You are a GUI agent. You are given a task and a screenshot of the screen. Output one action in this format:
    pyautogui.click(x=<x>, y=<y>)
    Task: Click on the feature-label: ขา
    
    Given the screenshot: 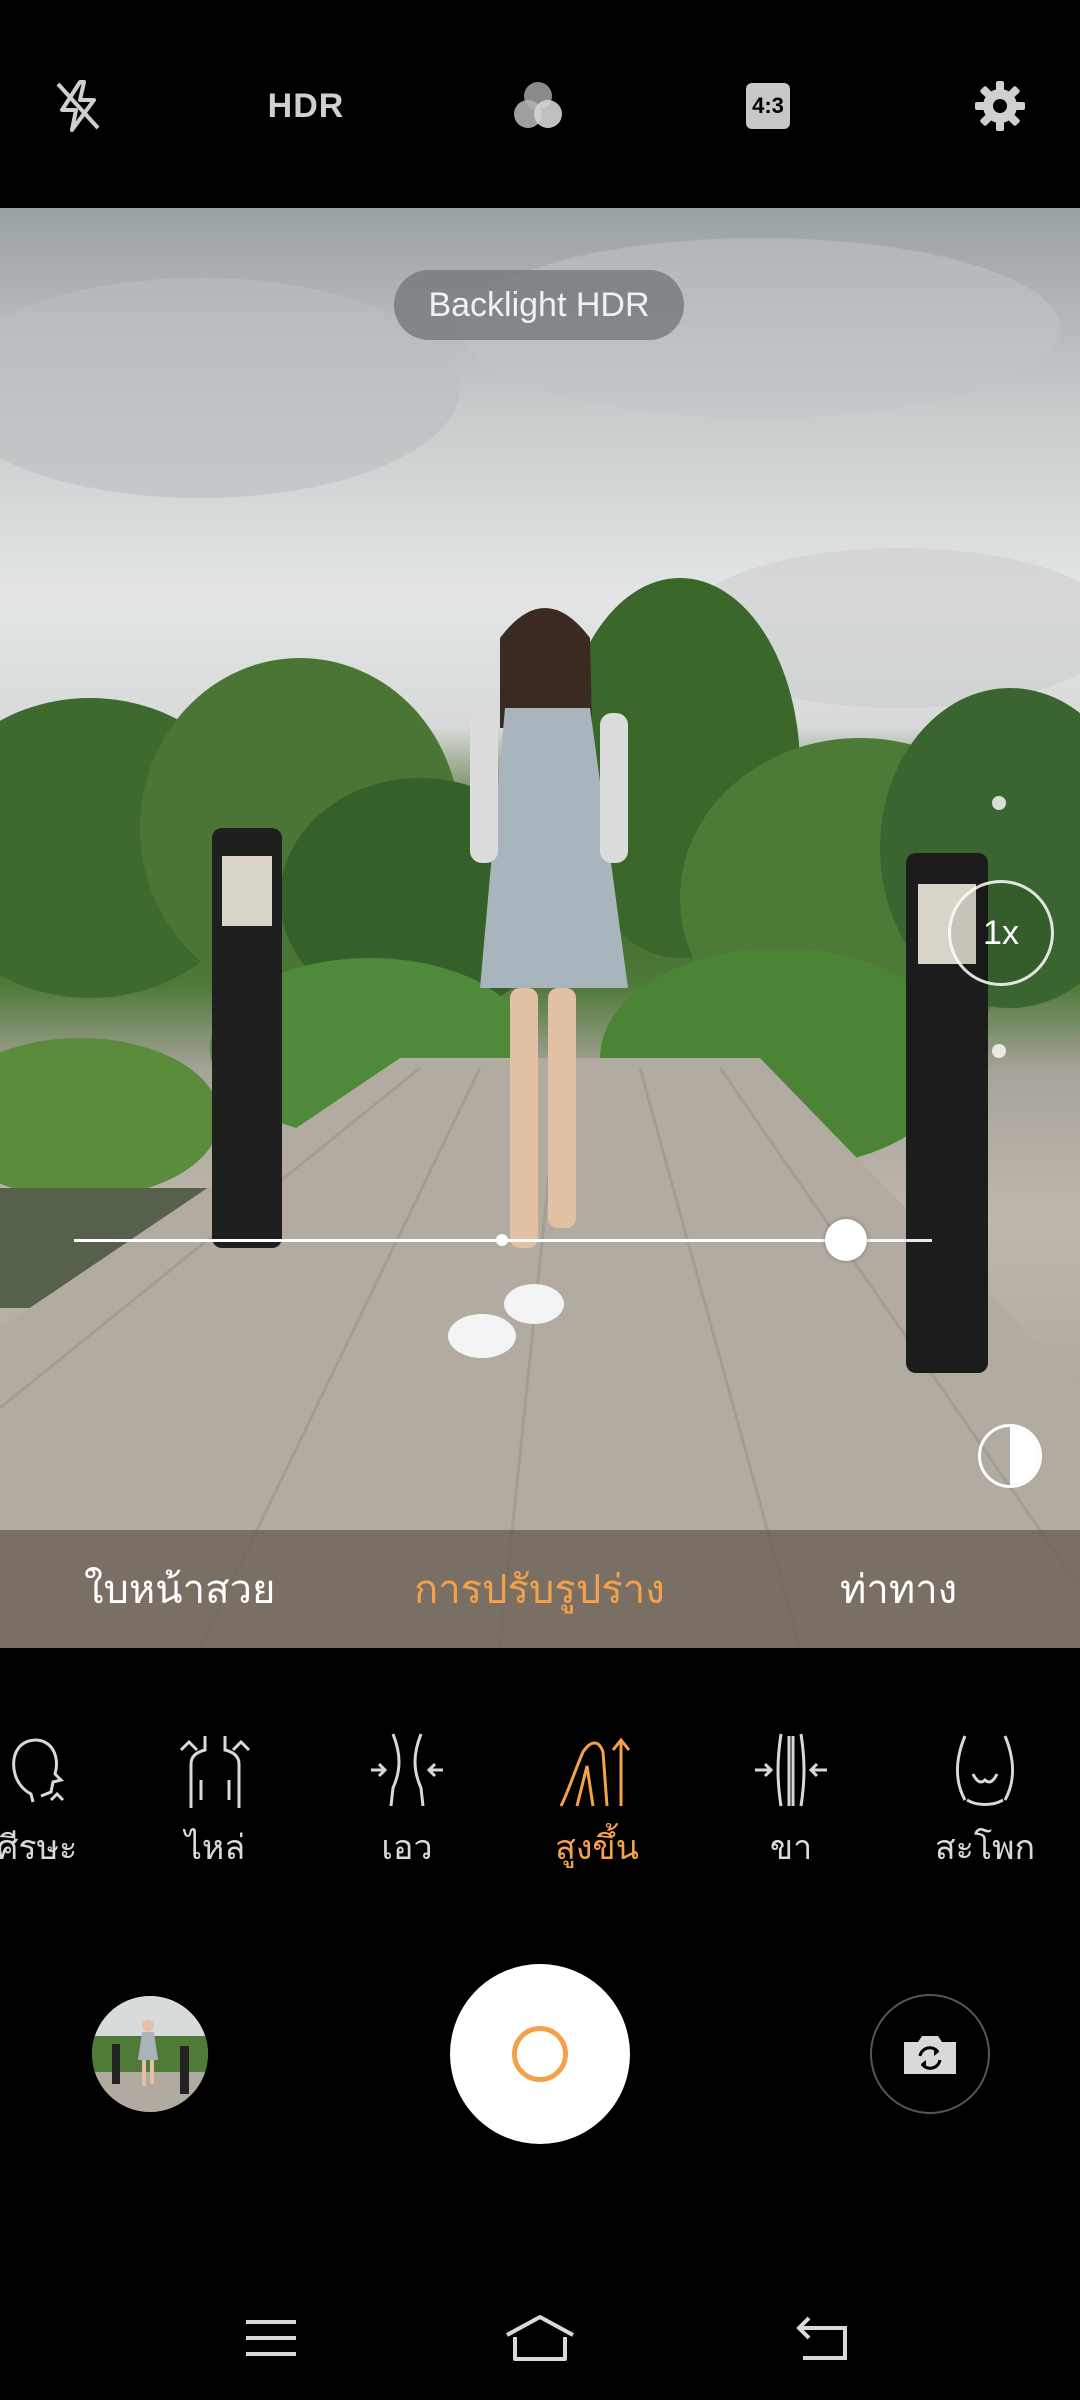 What is the action you would take?
    pyautogui.click(x=791, y=1848)
    